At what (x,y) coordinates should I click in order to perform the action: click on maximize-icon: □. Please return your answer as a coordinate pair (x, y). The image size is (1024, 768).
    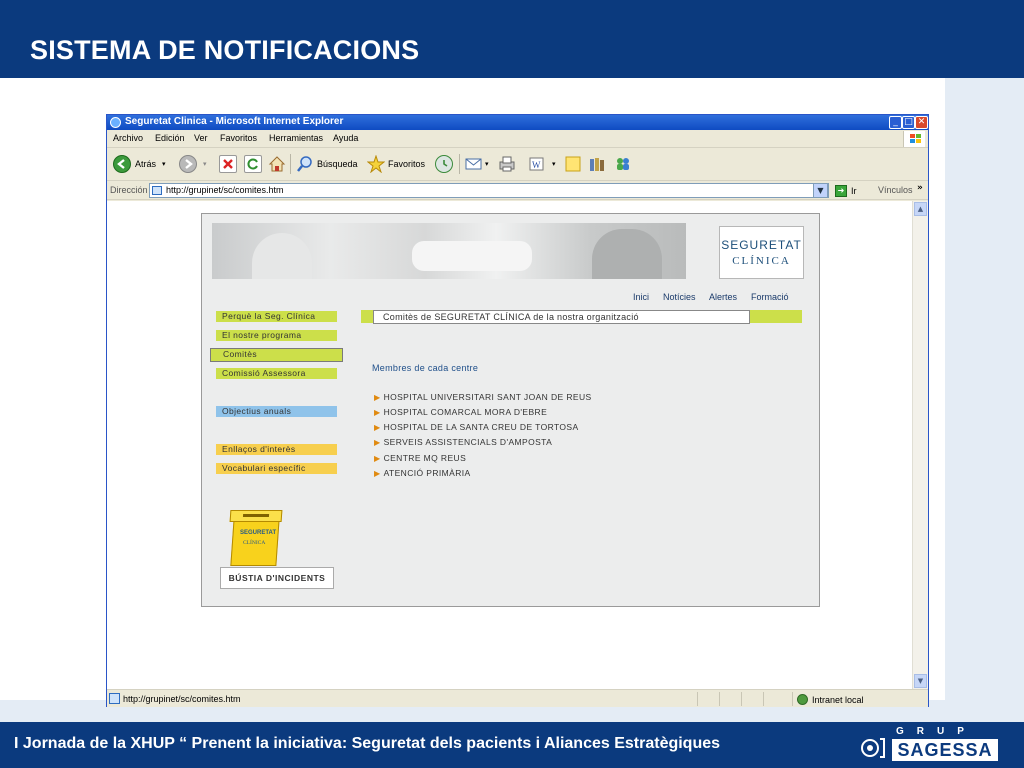
    Looking at the image, I should click on (908, 122).